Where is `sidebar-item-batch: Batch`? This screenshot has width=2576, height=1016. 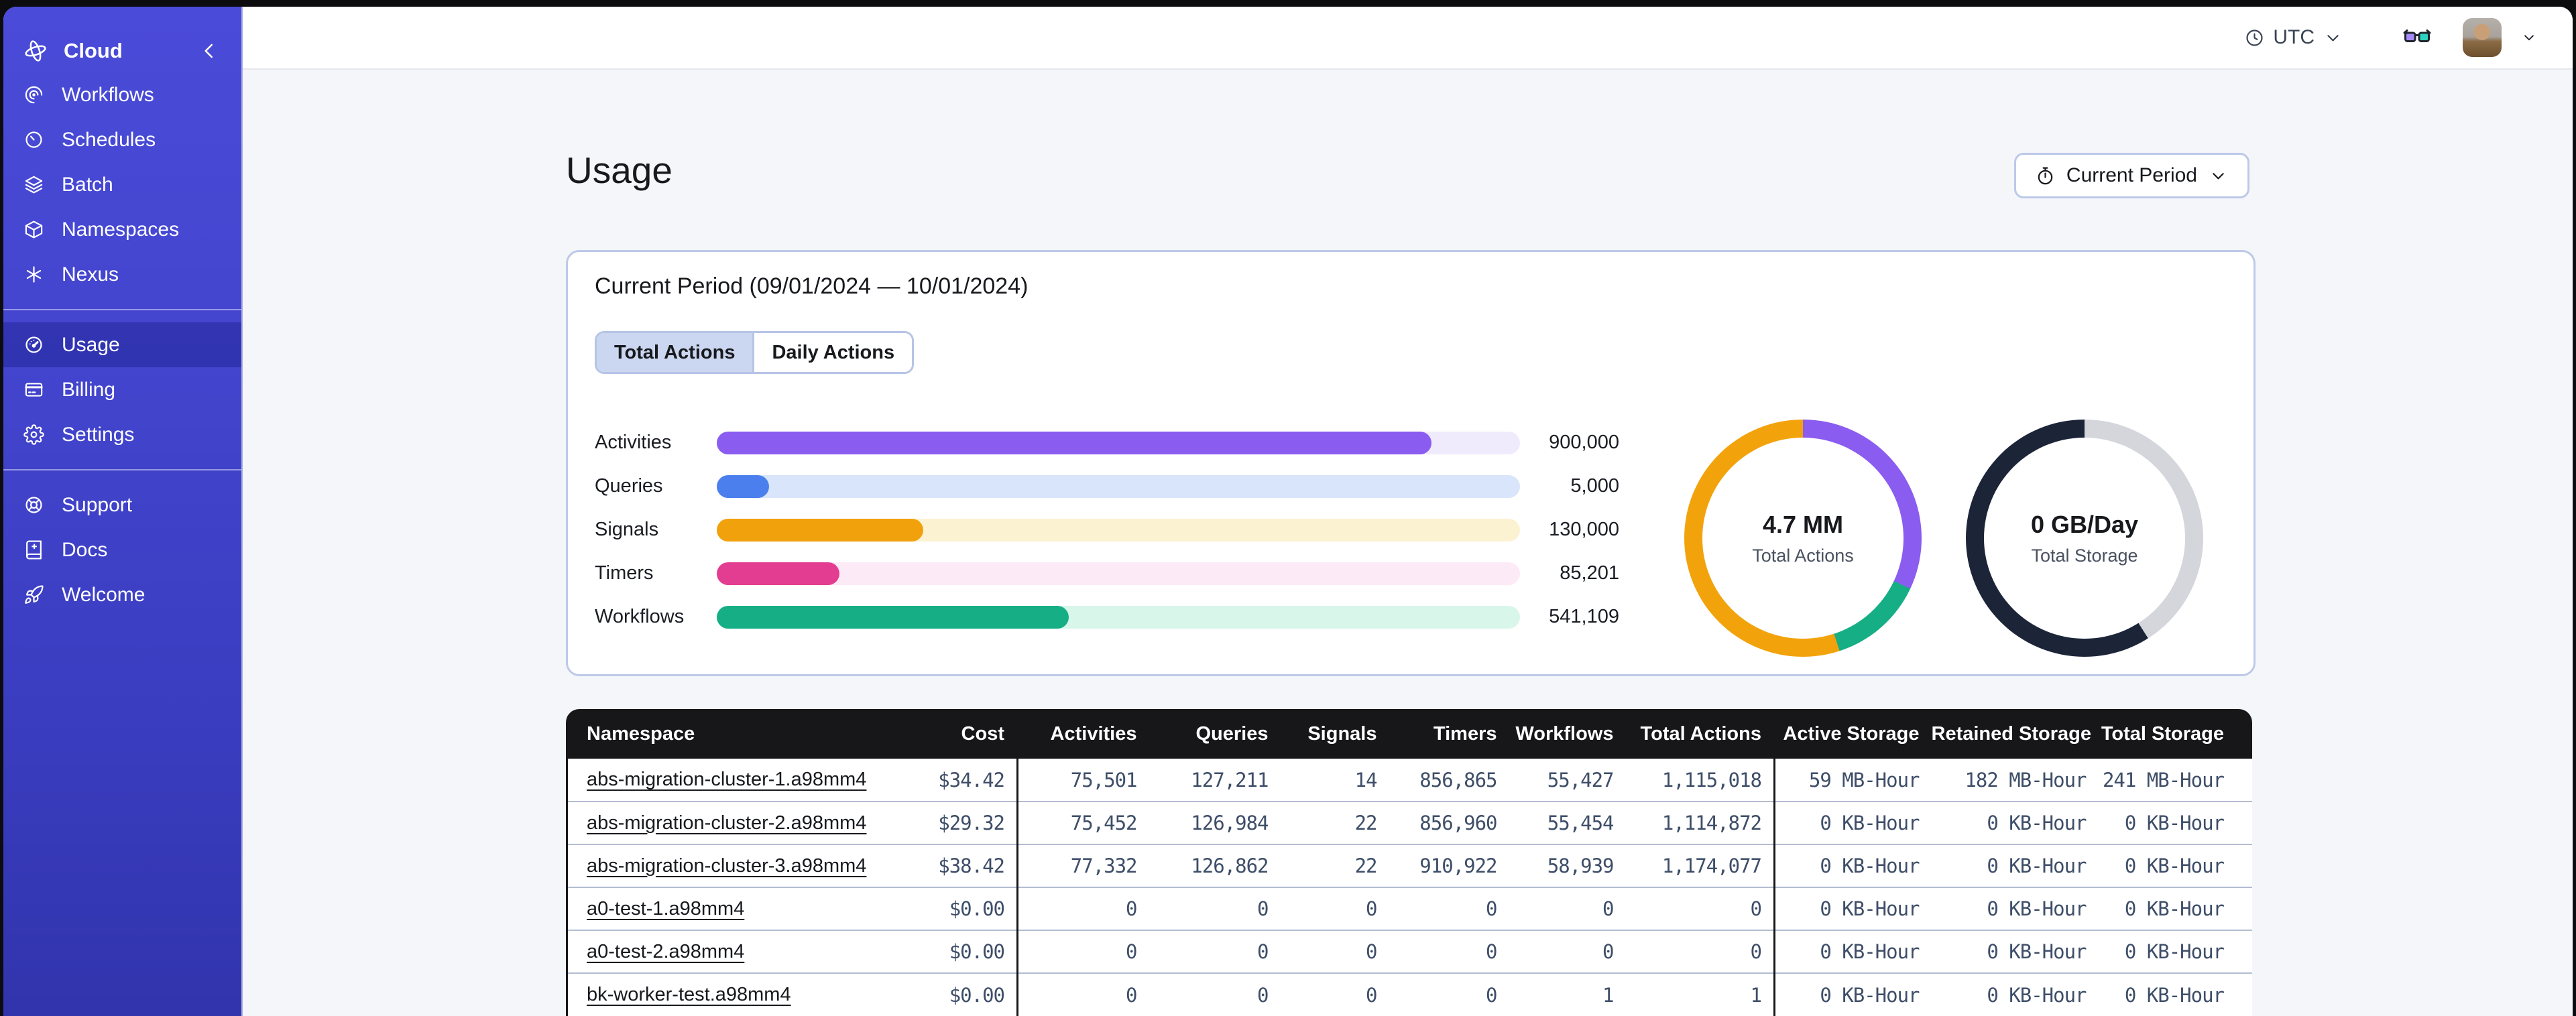
sidebar-item-batch: Batch is located at coordinates (122, 184).